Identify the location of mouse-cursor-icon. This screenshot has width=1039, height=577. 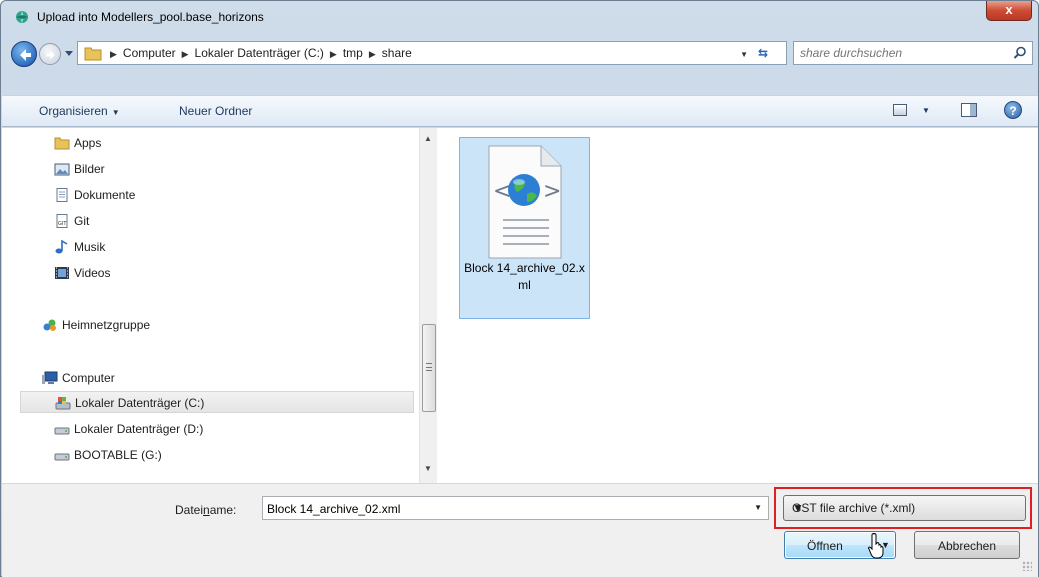
(876, 546).